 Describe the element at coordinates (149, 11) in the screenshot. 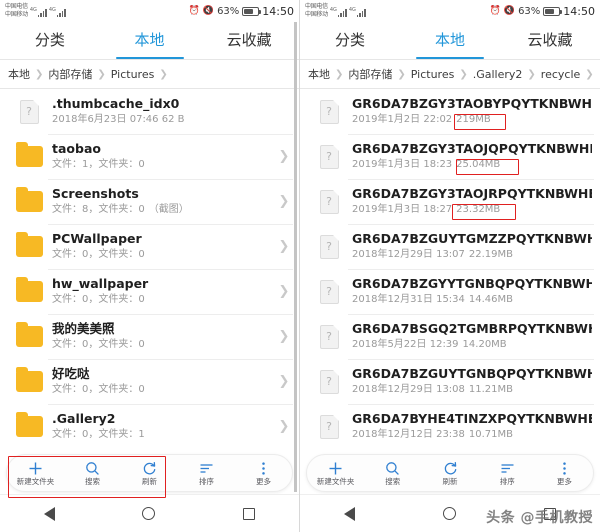

I see `status-bar-left: 中国电信 中国移动 4G 4G ⏰ 🔇 63% 14:50` at that location.